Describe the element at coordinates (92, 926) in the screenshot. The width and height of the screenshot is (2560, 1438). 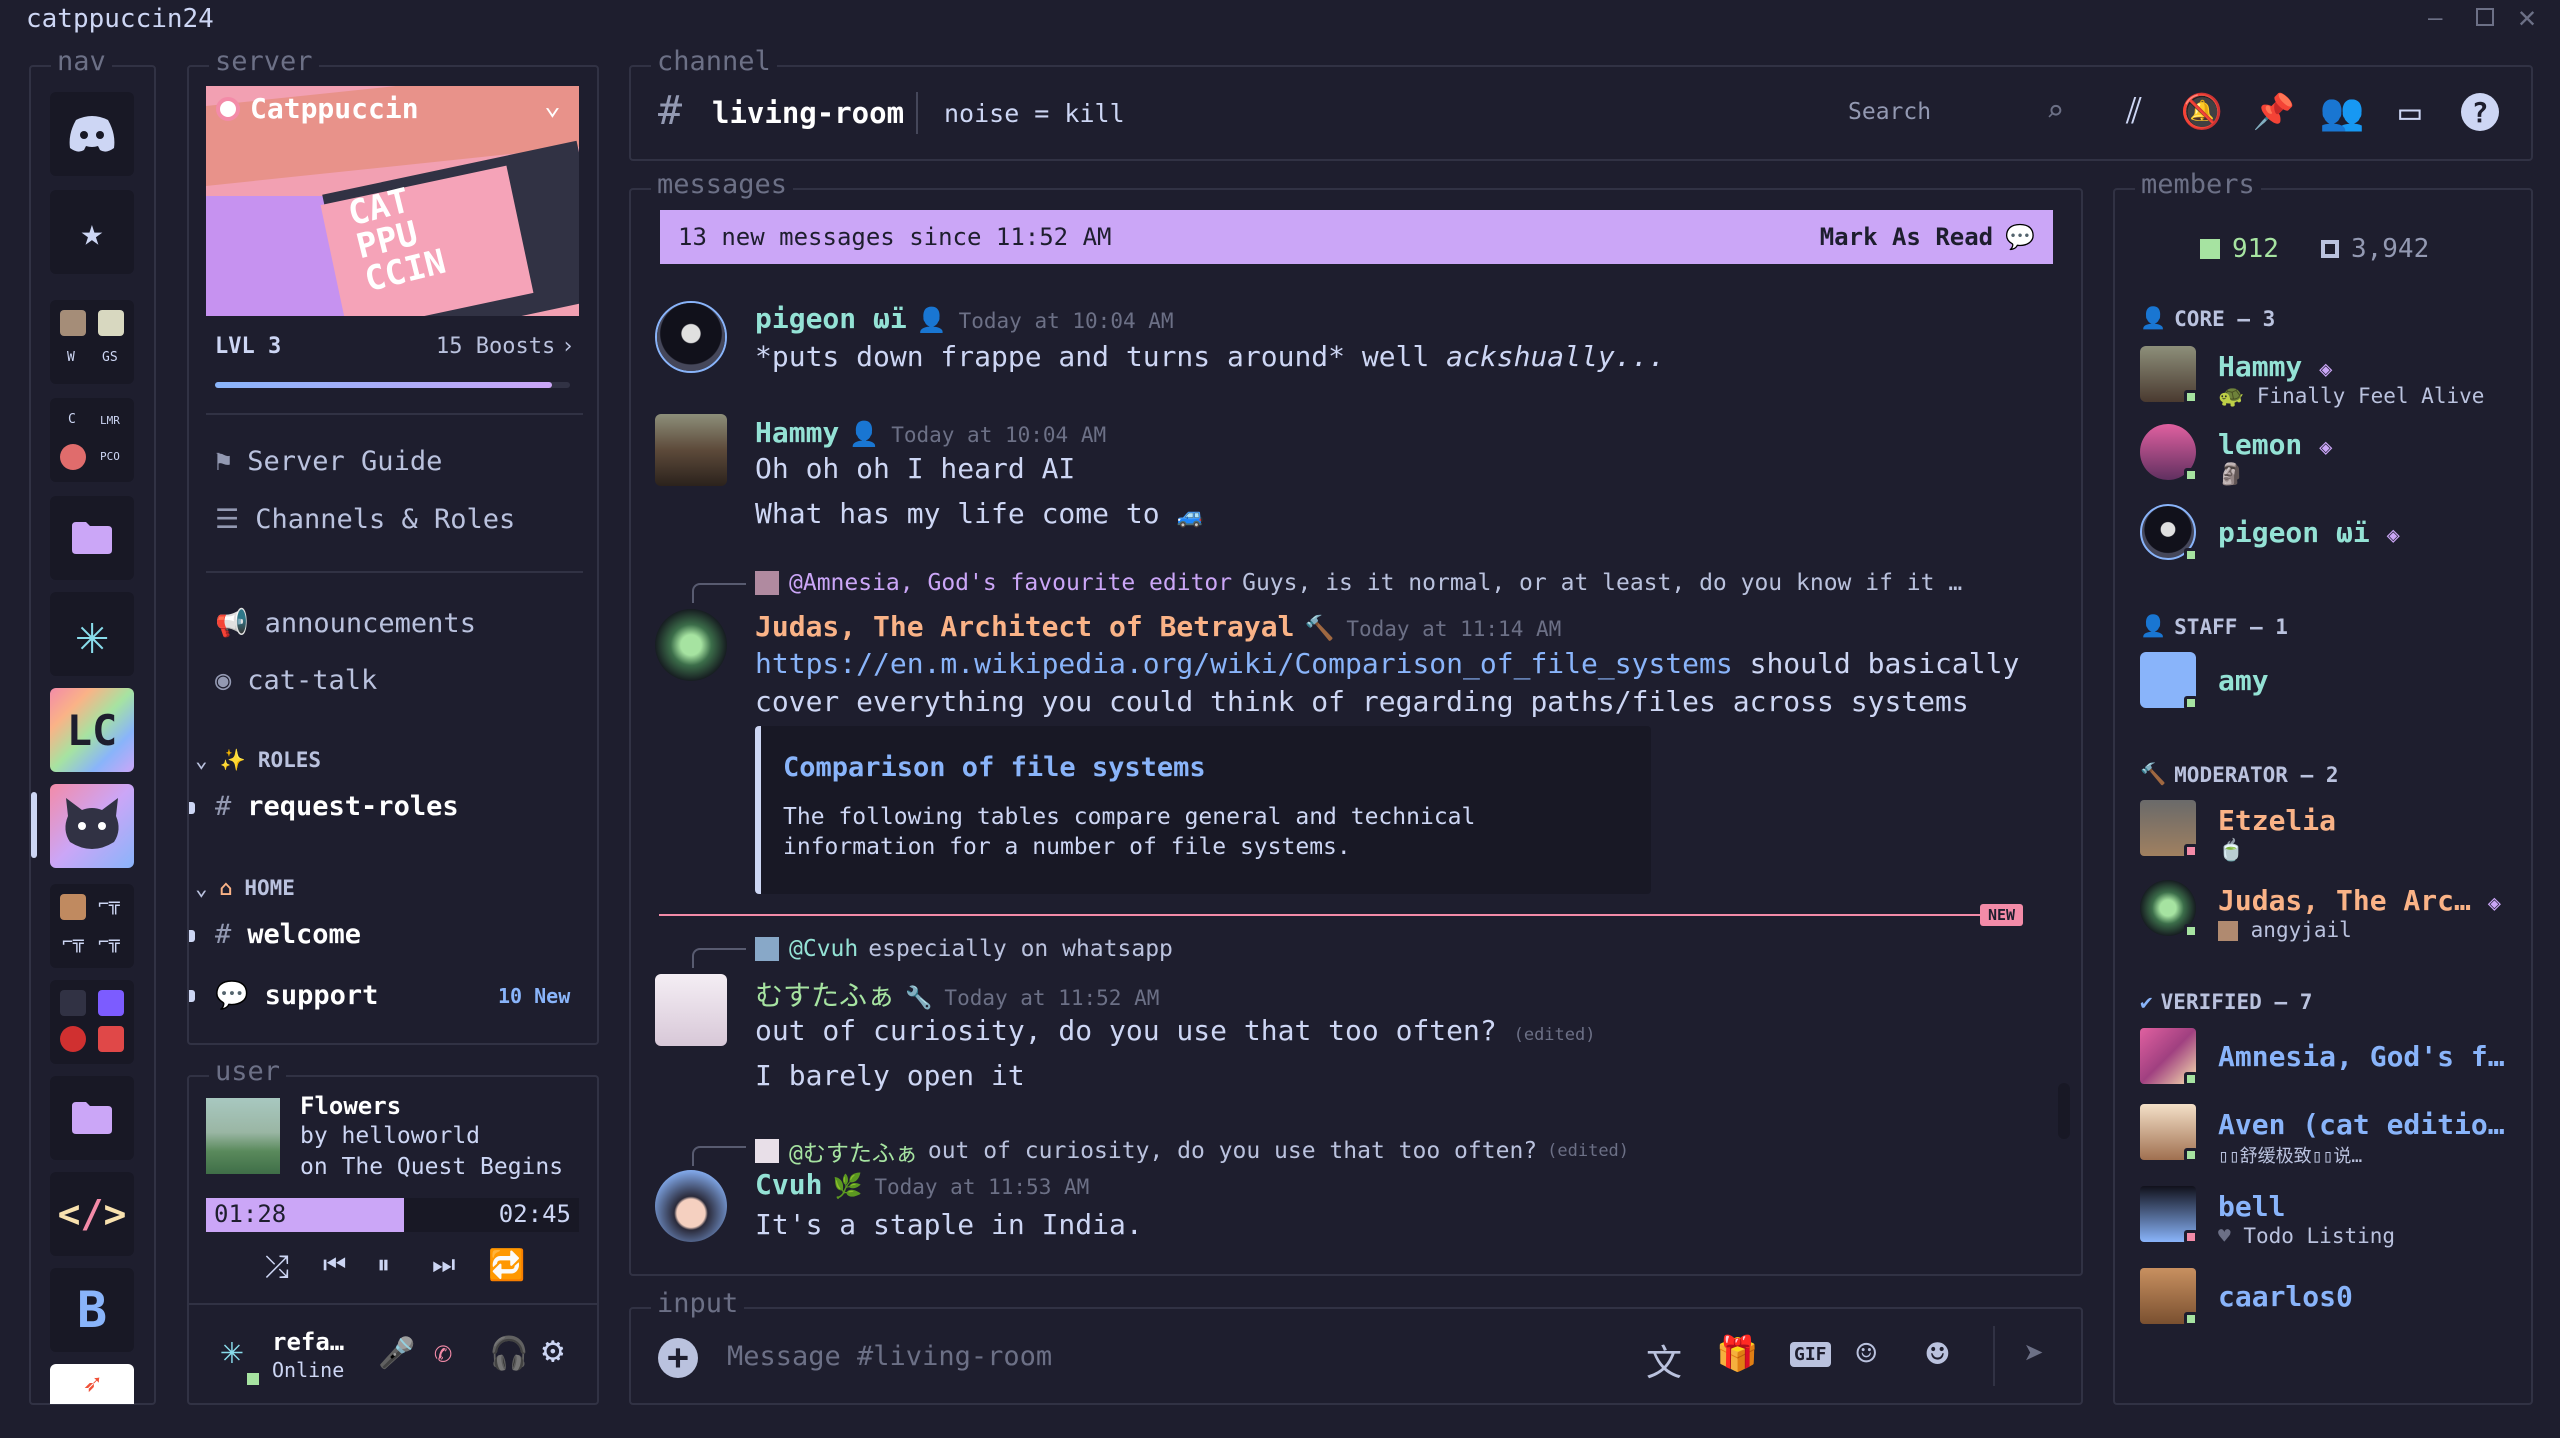
I see `server-folder-3: ⌐╦ ⌐╦ ⌐╦` at that location.